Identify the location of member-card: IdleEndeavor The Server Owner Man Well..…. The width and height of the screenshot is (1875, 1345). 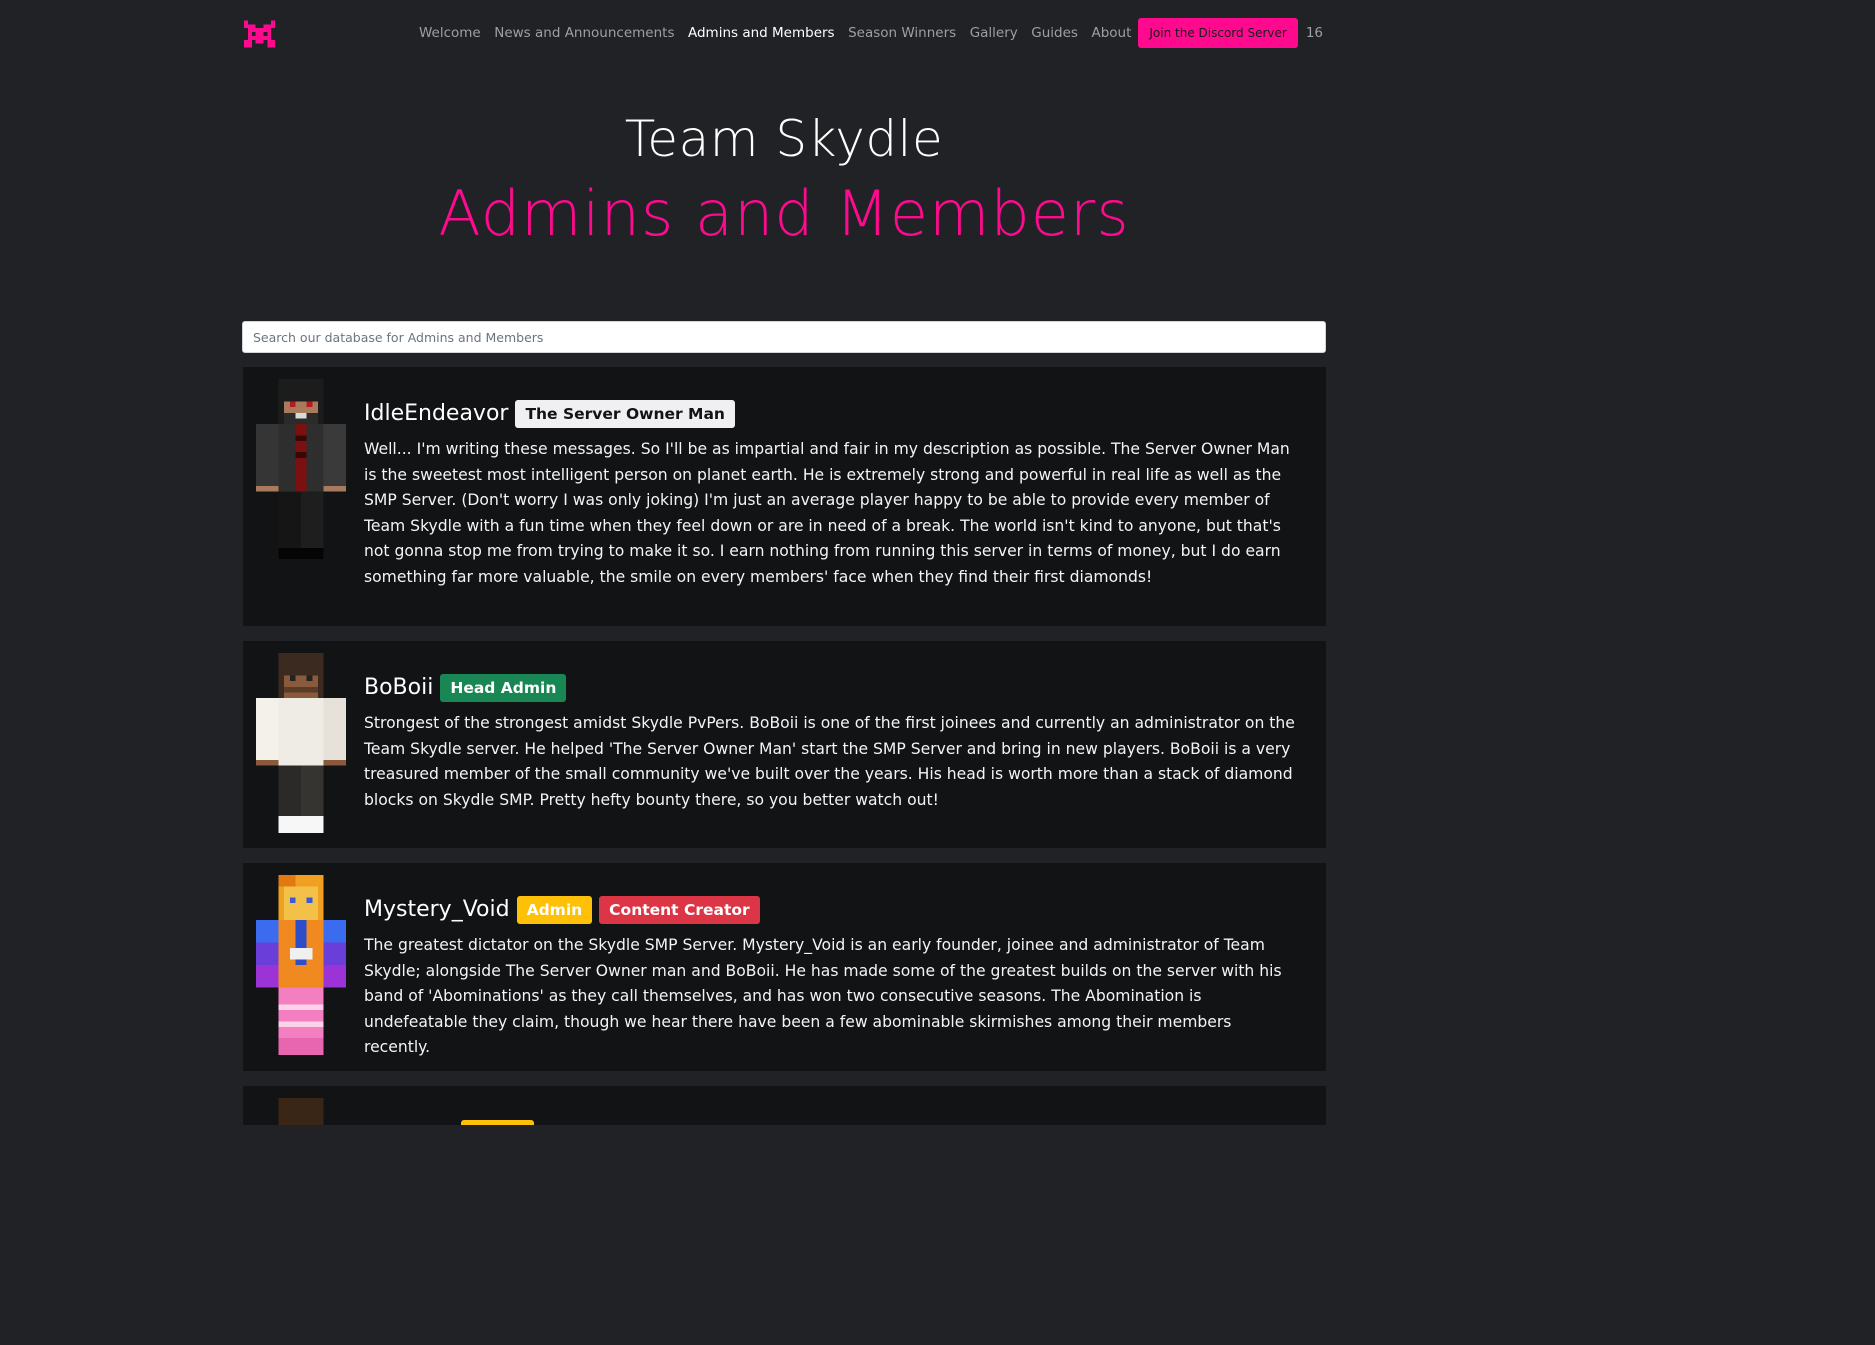
(784, 496).